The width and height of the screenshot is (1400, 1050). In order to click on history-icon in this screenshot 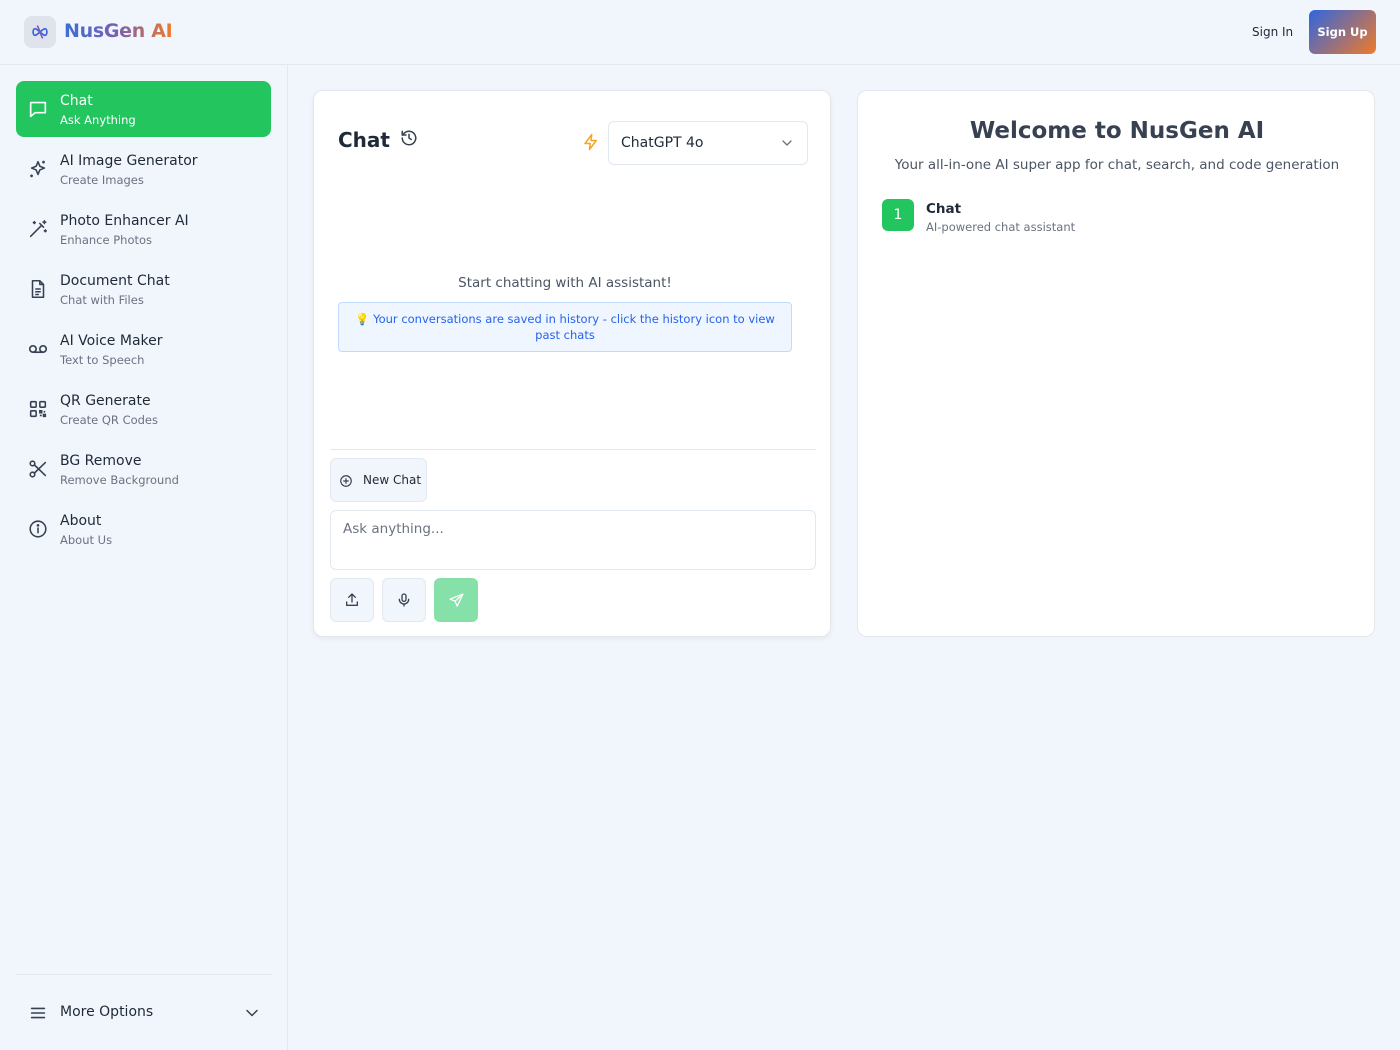, I will do `click(411, 140)`.